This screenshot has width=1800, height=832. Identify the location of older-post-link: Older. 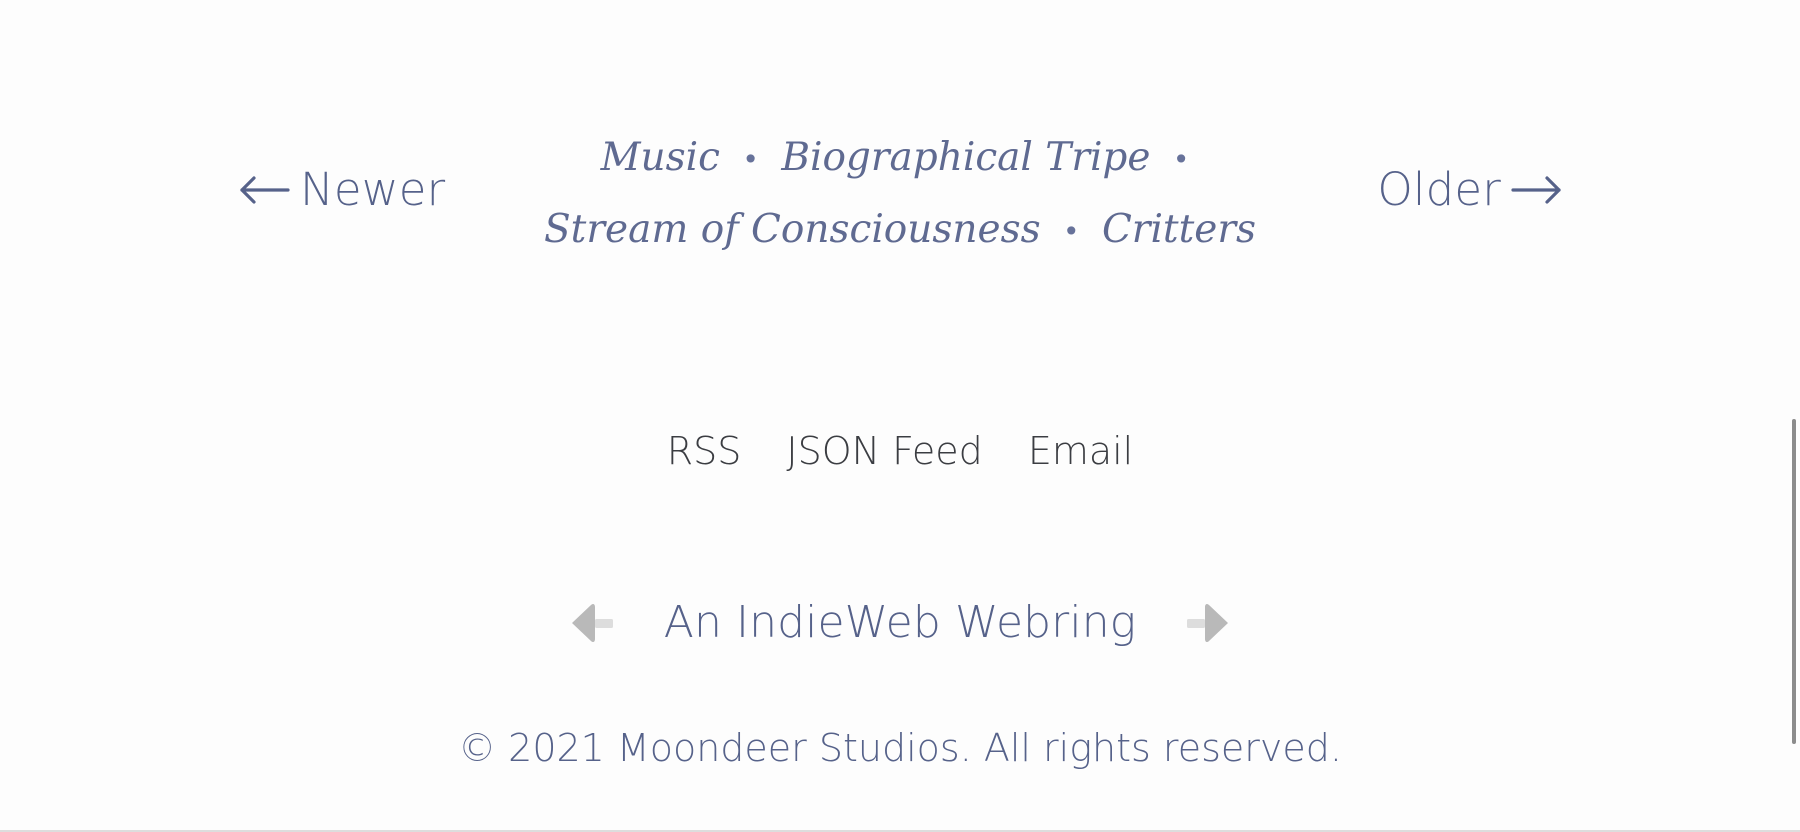
(1471, 189).